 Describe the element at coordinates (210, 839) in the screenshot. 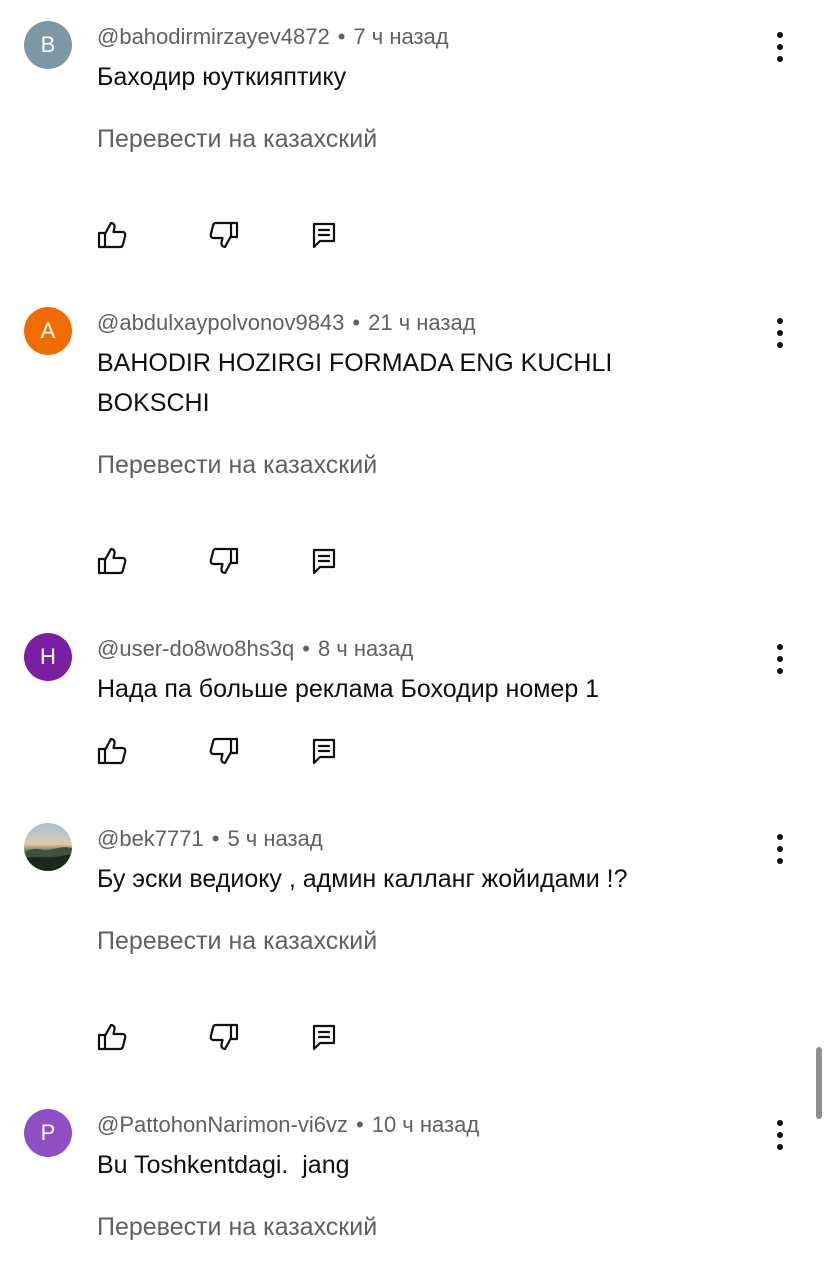

I see `comment-meta: @bek7771 • 5 ч назад` at that location.